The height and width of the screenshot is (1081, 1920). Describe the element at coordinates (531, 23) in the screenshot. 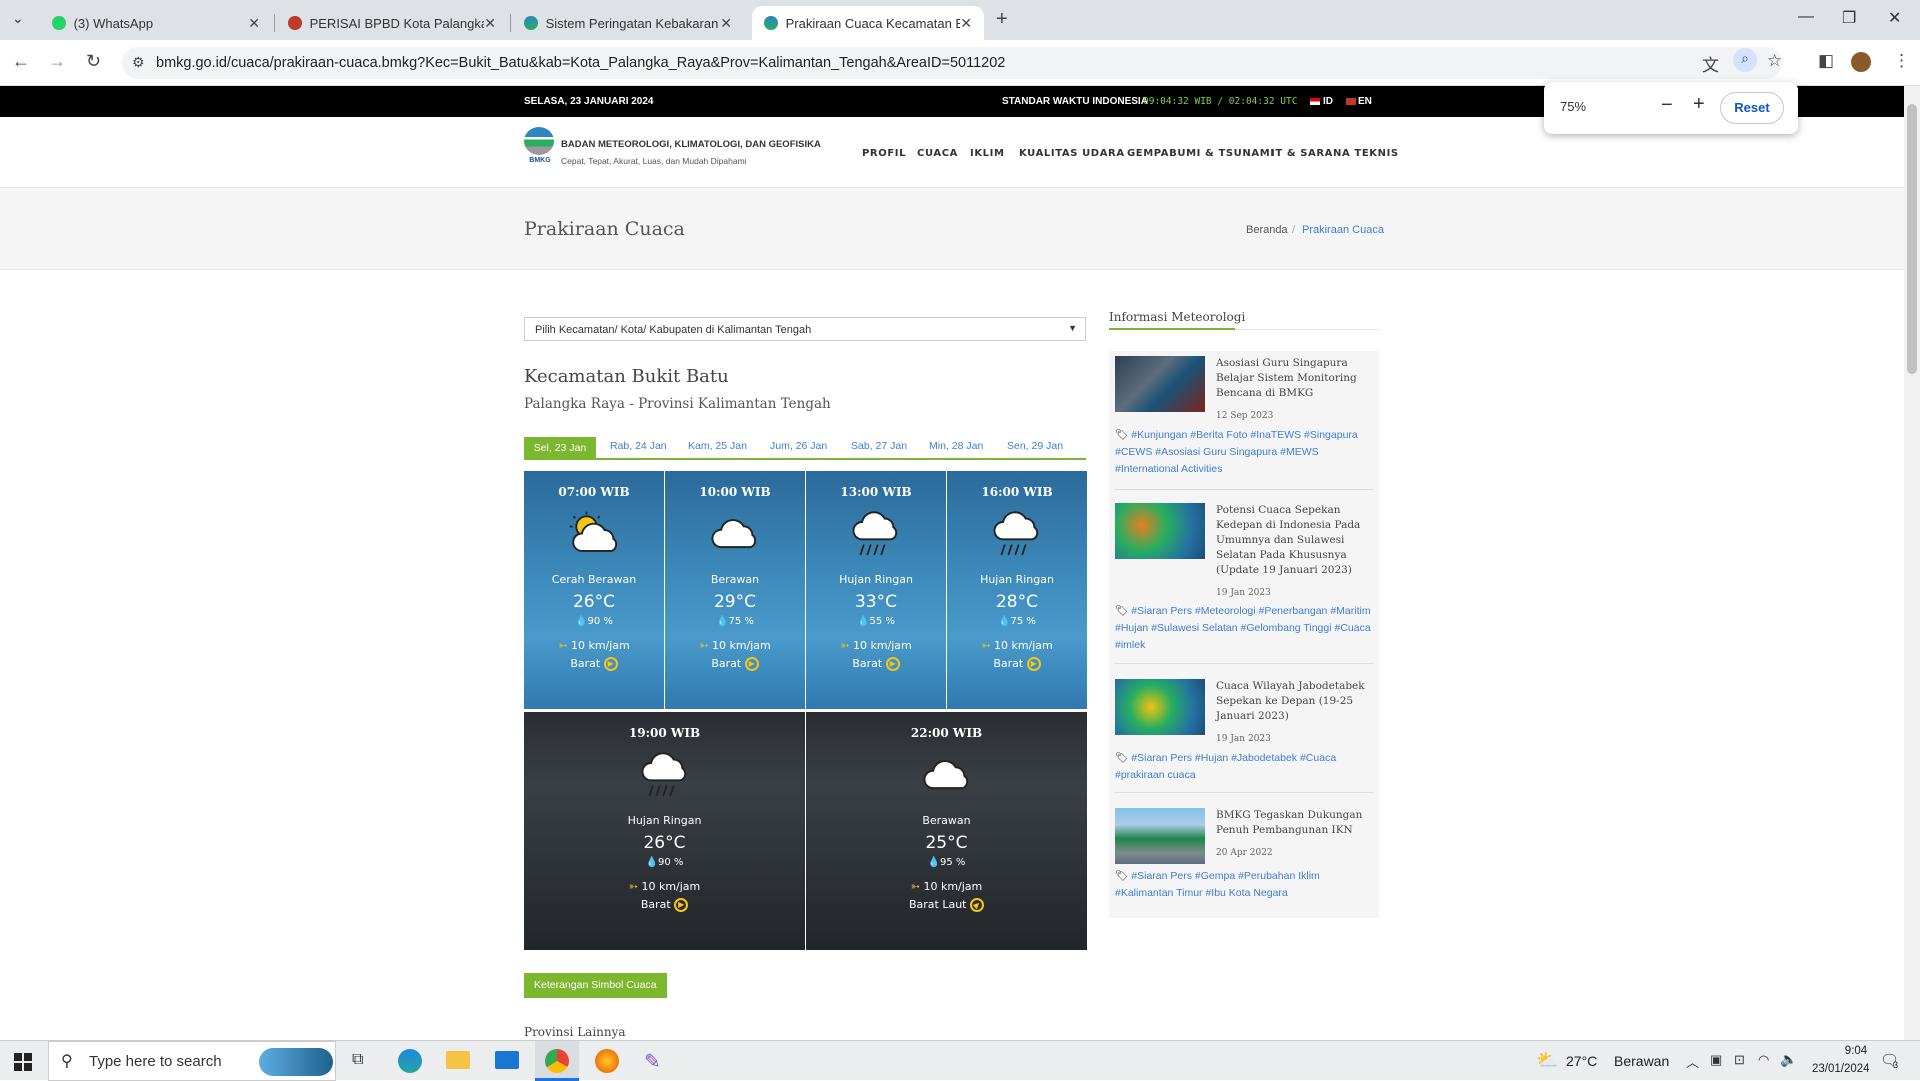

I see `bmkg-favicon-icon` at that location.